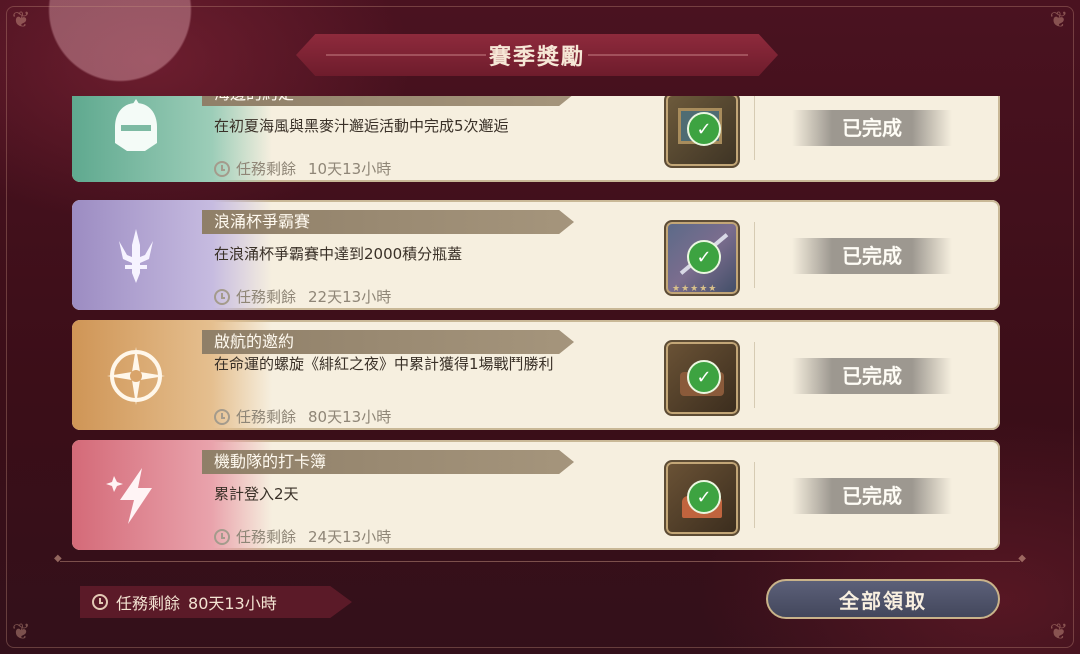  What do you see at coordinates (361, 126) in the screenshot?
I see `mission-description: 在初夏海風與黑麥汁邂逅活動中完成5次邂逅` at bounding box center [361, 126].